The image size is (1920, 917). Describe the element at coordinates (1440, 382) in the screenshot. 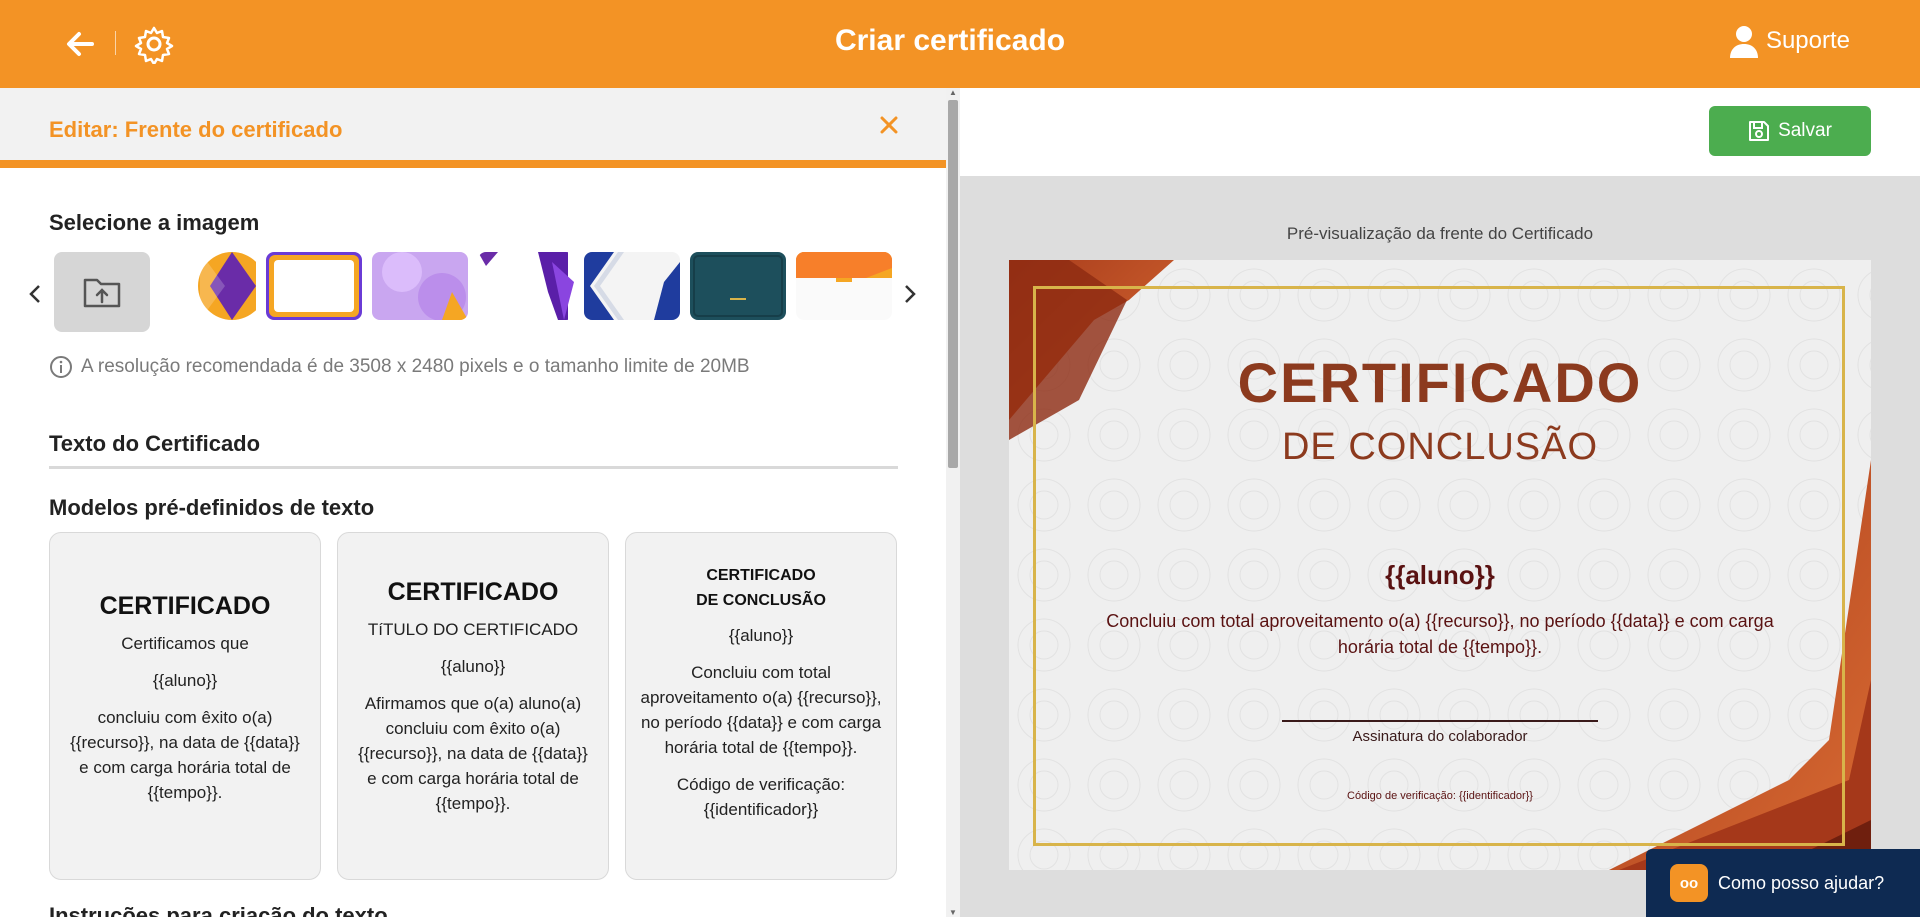

I see `certificate-title: CERTIFICADO` at that location.